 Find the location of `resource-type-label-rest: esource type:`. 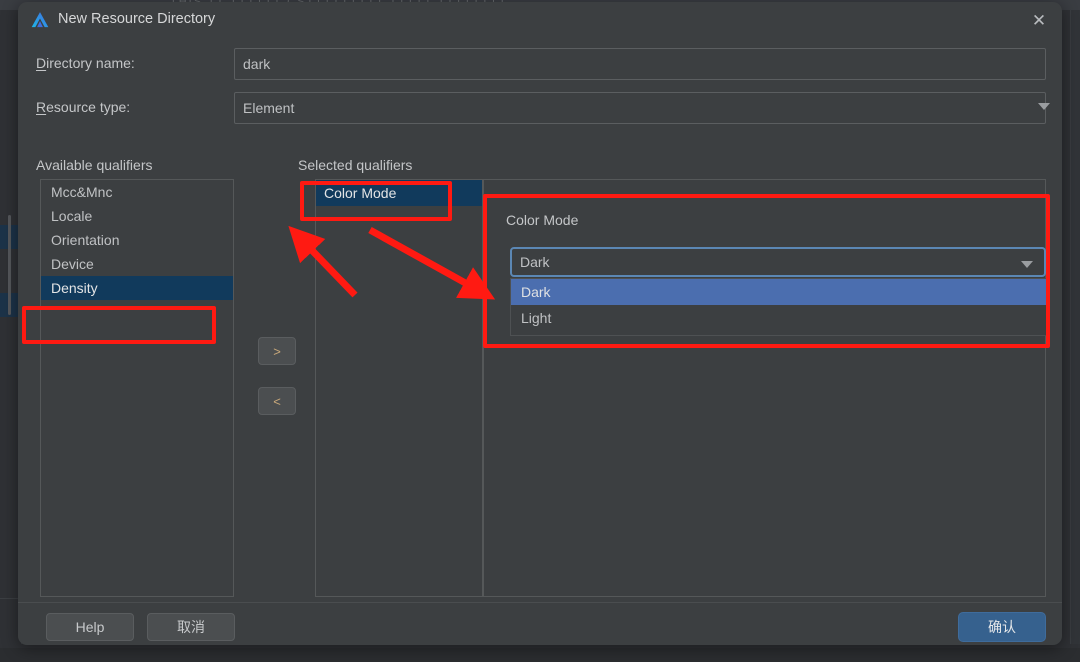

resource-type-label-rest: esource type: is located at coordinates (88, 107).